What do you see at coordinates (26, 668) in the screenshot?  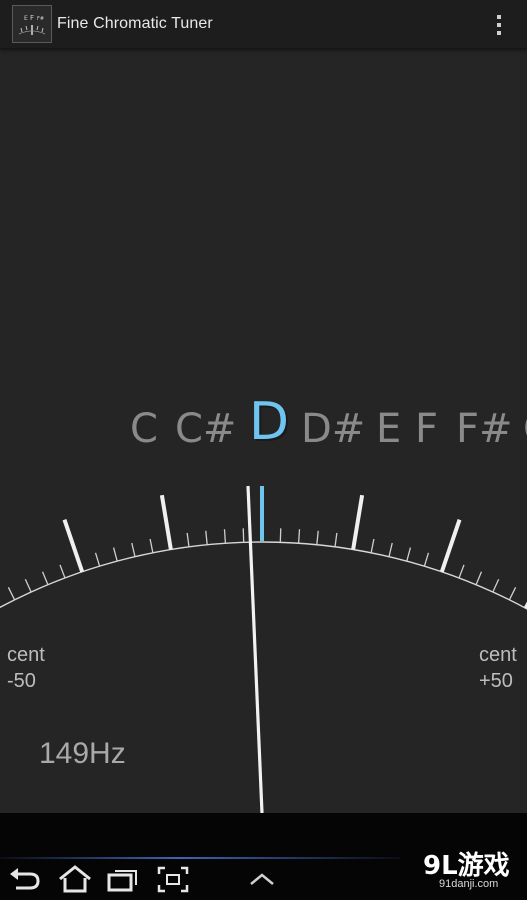 I see `cent-min-label: cent -50` at bounding box center [26, 668].